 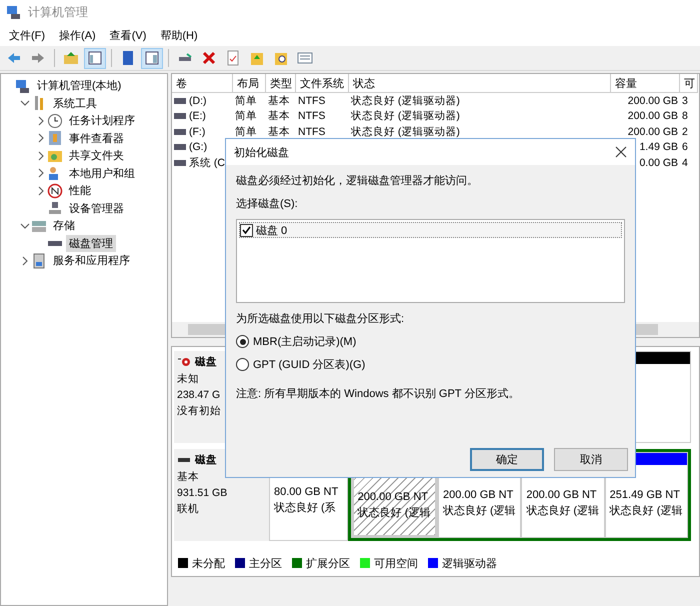 What do you see at coordinates (685, 147) in the screenshot?
I see `table-cell: 6` at bounding box center [685, 147].